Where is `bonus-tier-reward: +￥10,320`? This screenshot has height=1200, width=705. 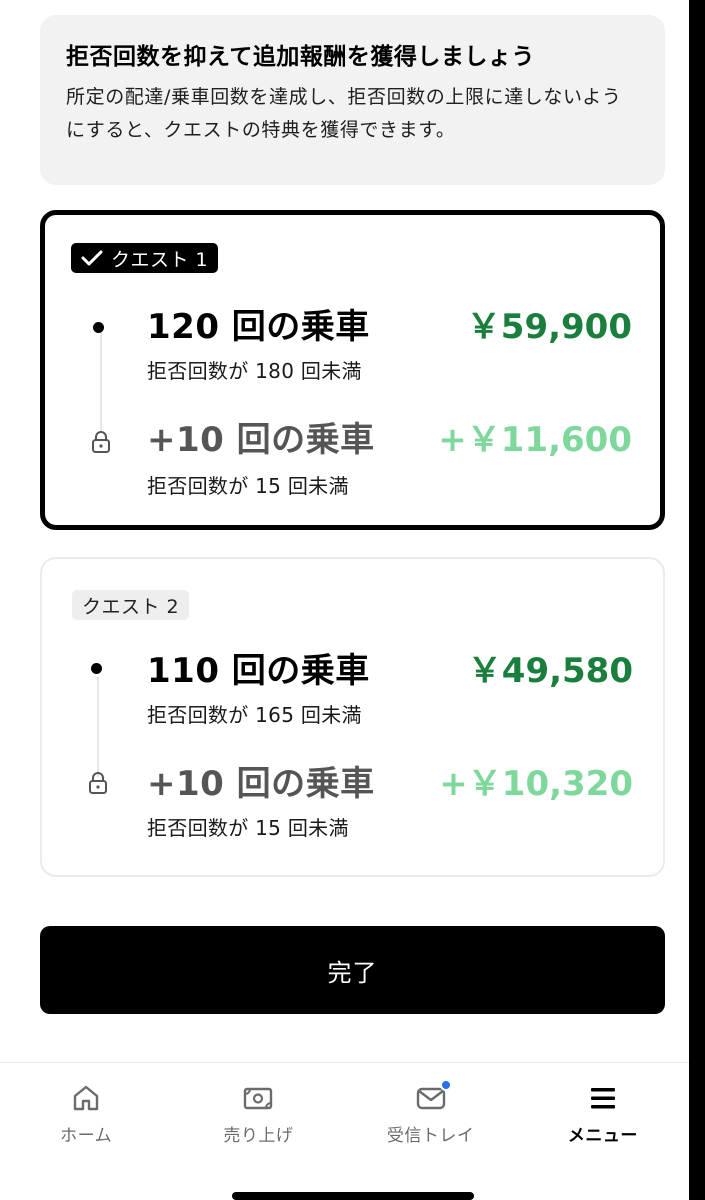 bonus-tier-reward: +￥10,320 is located at coordinates (536, 784).